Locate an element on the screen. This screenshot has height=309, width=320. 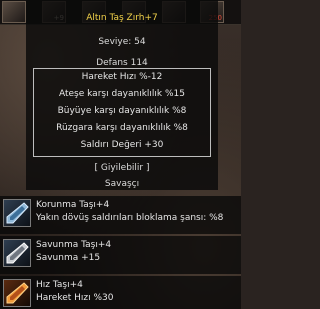
stat-magic-resist: Büyüye karşı dayanıklılık %8 is located at coordinates (122, 111).